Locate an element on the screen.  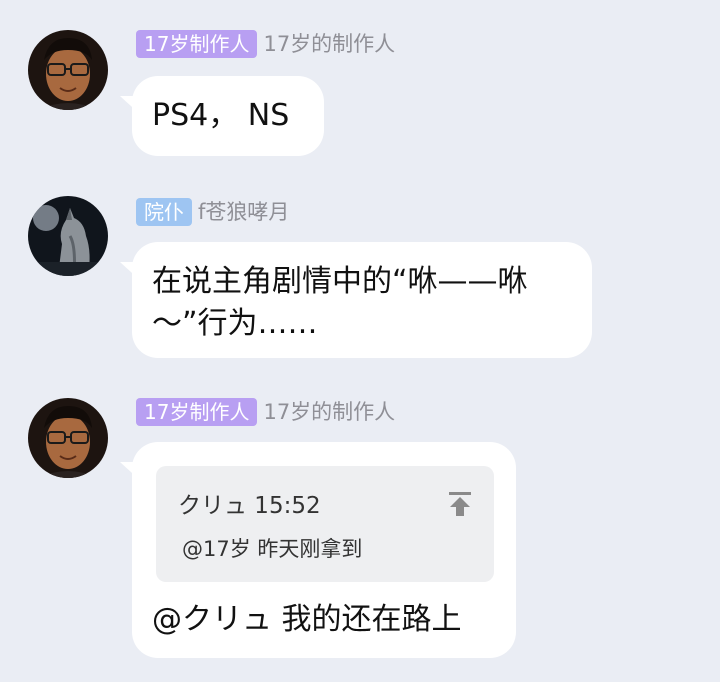
quote-author-time: クリュ 15:52 is located at coordinates (249, 506).